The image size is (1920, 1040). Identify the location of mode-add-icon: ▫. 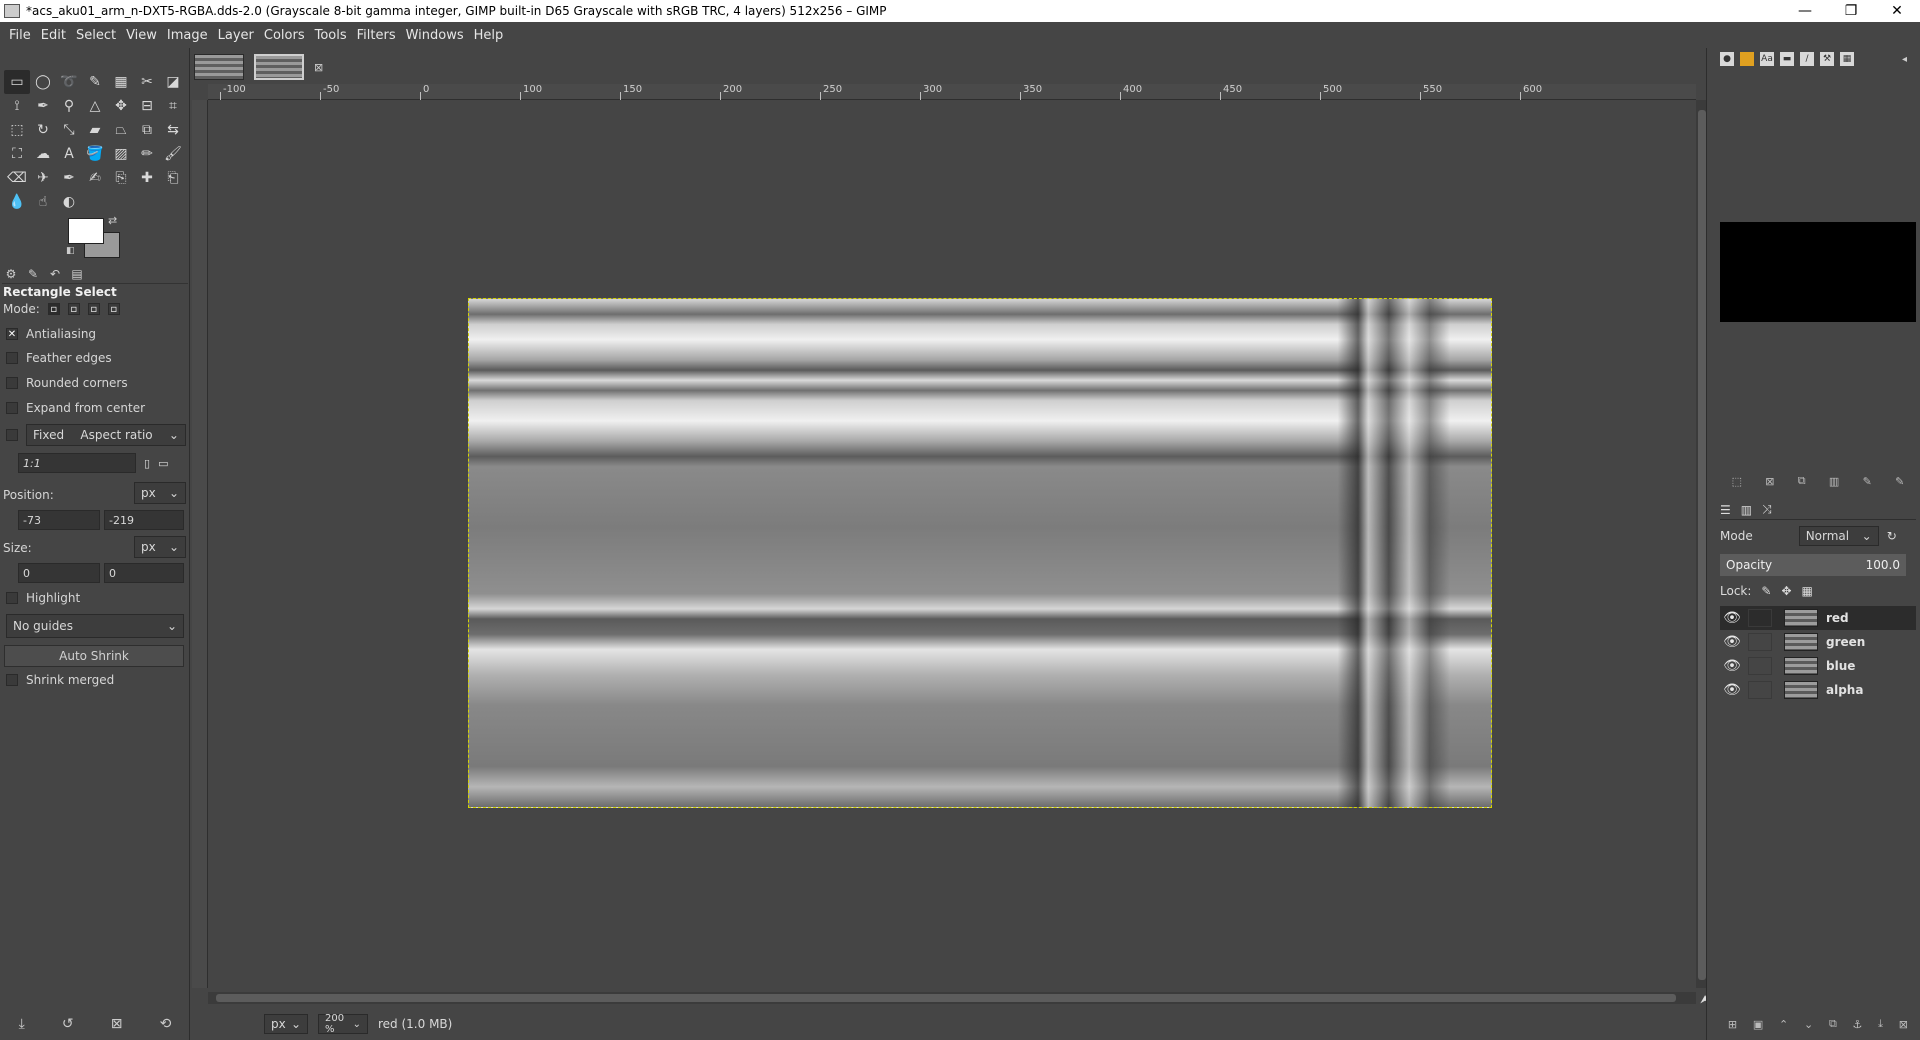
(73, 309).